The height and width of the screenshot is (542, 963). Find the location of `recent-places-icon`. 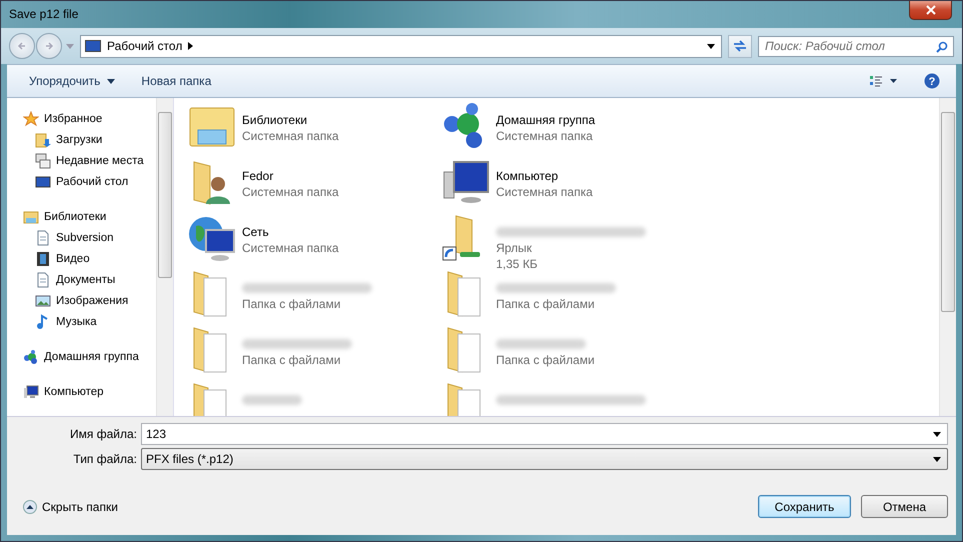

recent-places-icon is located at coordinates (43, 160).